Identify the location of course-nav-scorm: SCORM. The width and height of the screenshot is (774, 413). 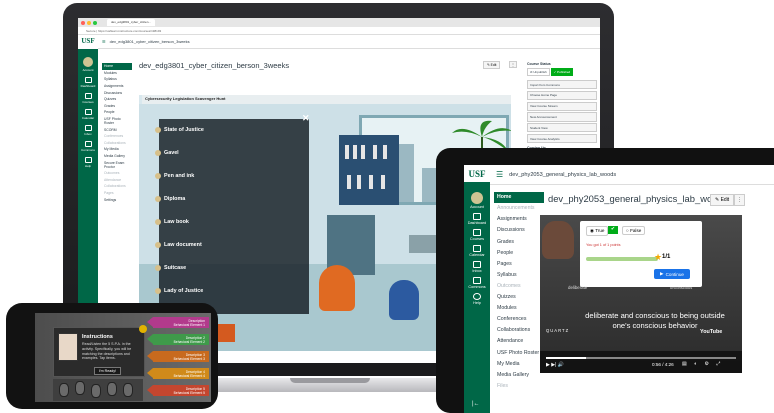
(117, 129).